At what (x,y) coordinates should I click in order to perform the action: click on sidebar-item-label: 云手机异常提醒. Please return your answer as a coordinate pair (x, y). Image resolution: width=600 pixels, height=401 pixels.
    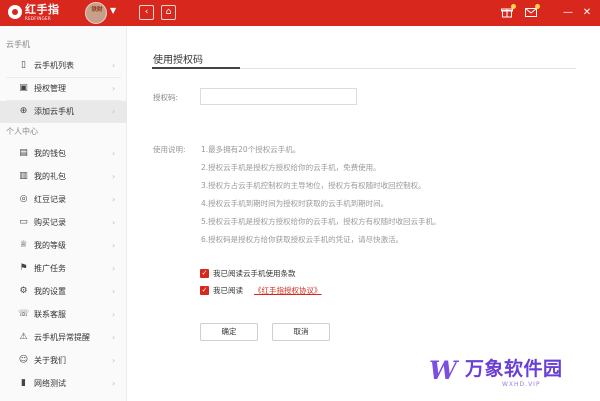
    Looking at the image, I should click on (62, 337).